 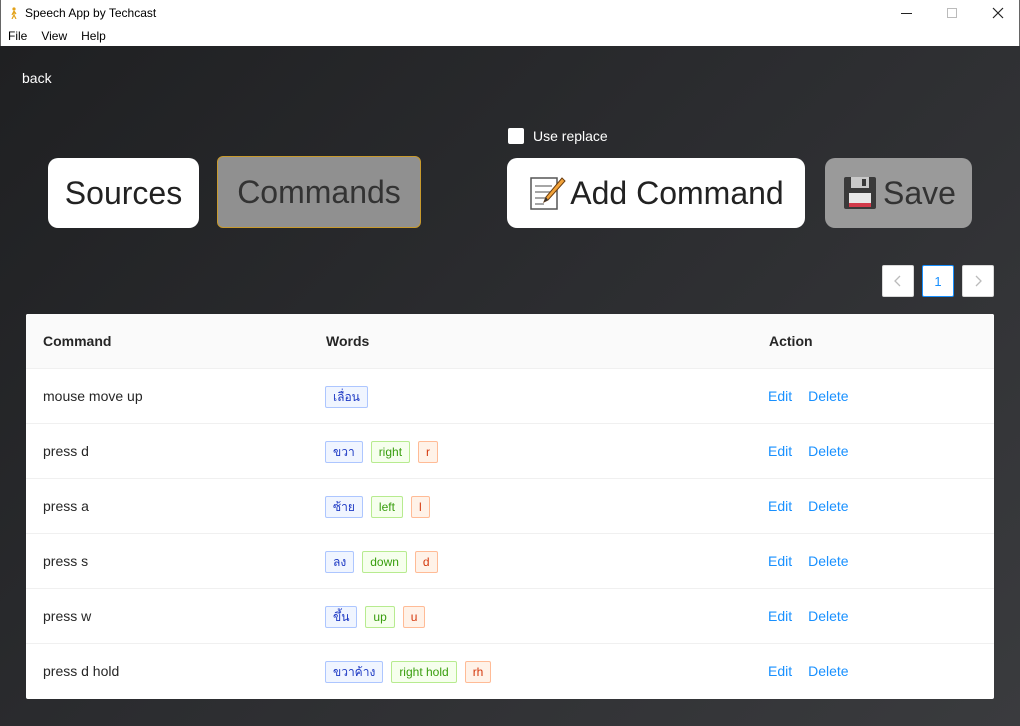 What do you see at coordinates (54, 36) in the screenshot?
I see `menu-view: View` at bounding box center [54, 36].